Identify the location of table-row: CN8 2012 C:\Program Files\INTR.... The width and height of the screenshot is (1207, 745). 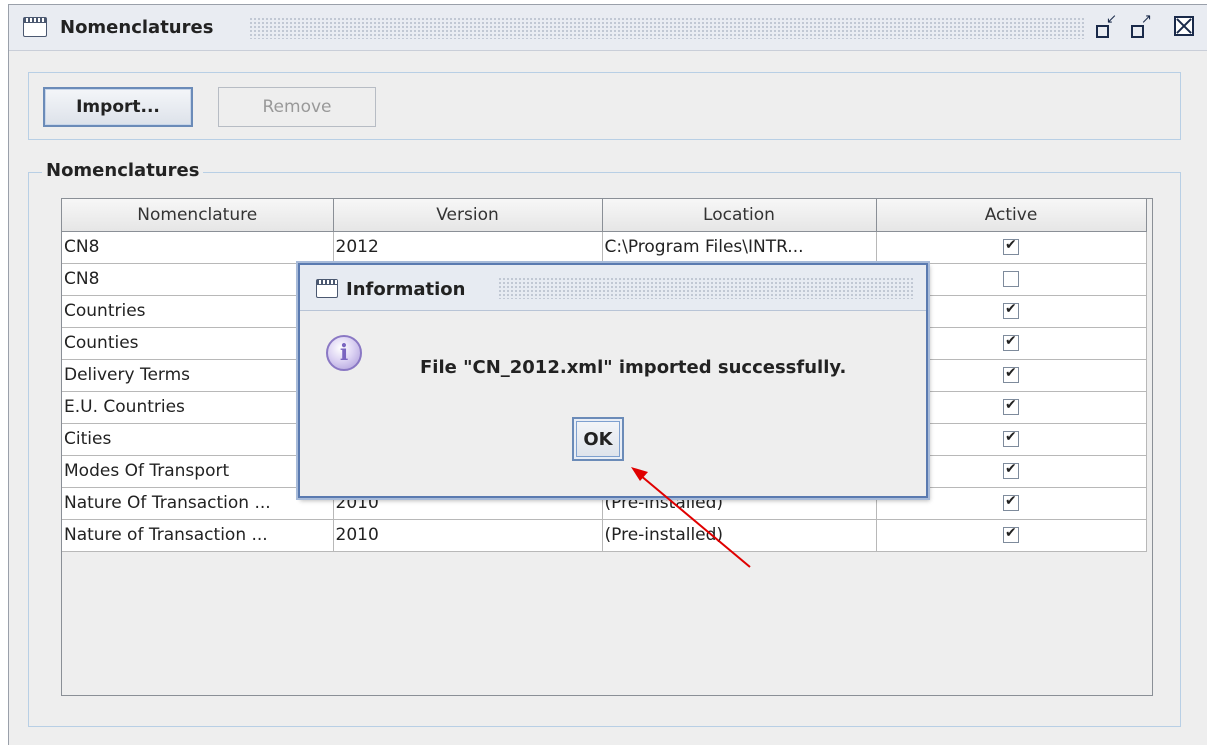
(604, 247).